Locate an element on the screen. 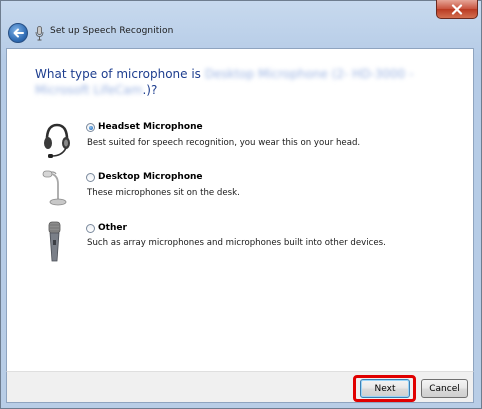 This screenshot has height=409, width=482. desktop-radio is located at coordinates (90, 177).